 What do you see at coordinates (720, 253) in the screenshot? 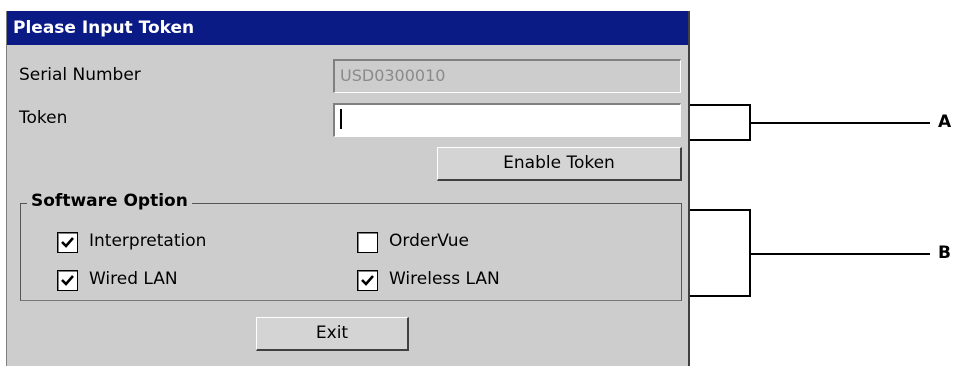
I see `callout-b-bracket` at bounding box center [720, 253].